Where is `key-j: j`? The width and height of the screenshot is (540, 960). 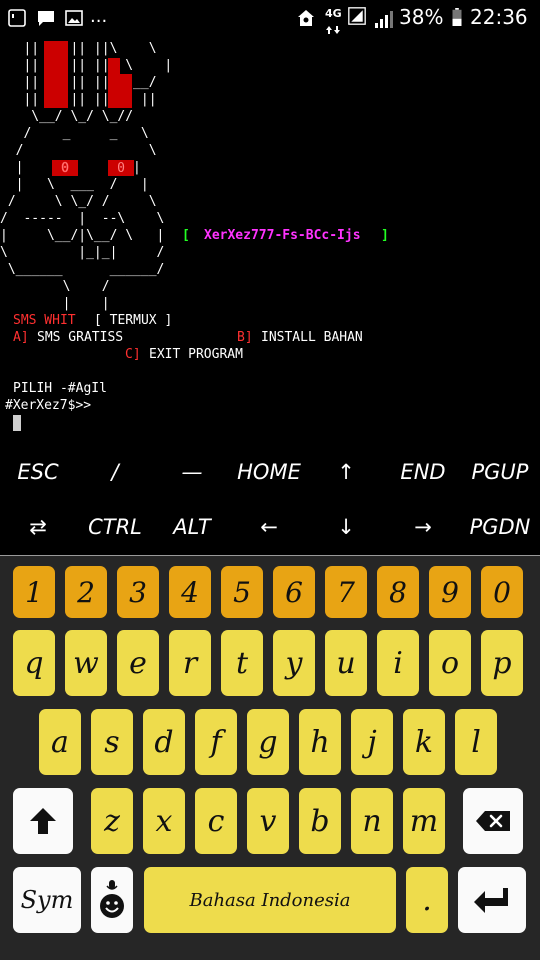 key-j: j is located at coordinates (372, 742).